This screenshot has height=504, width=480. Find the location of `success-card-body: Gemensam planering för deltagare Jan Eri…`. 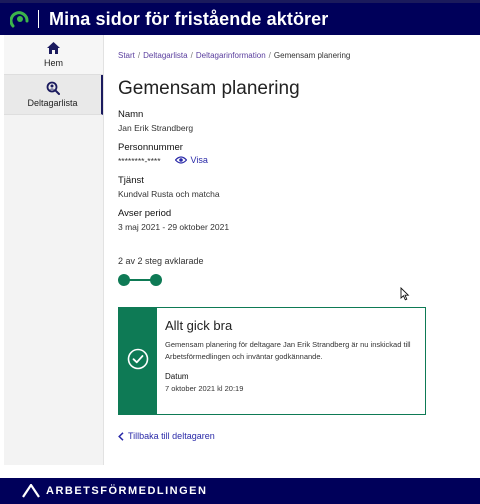

success-card-body: Gemensam planering för deltagare Jan Eri… is located at coordinates (288, 350).